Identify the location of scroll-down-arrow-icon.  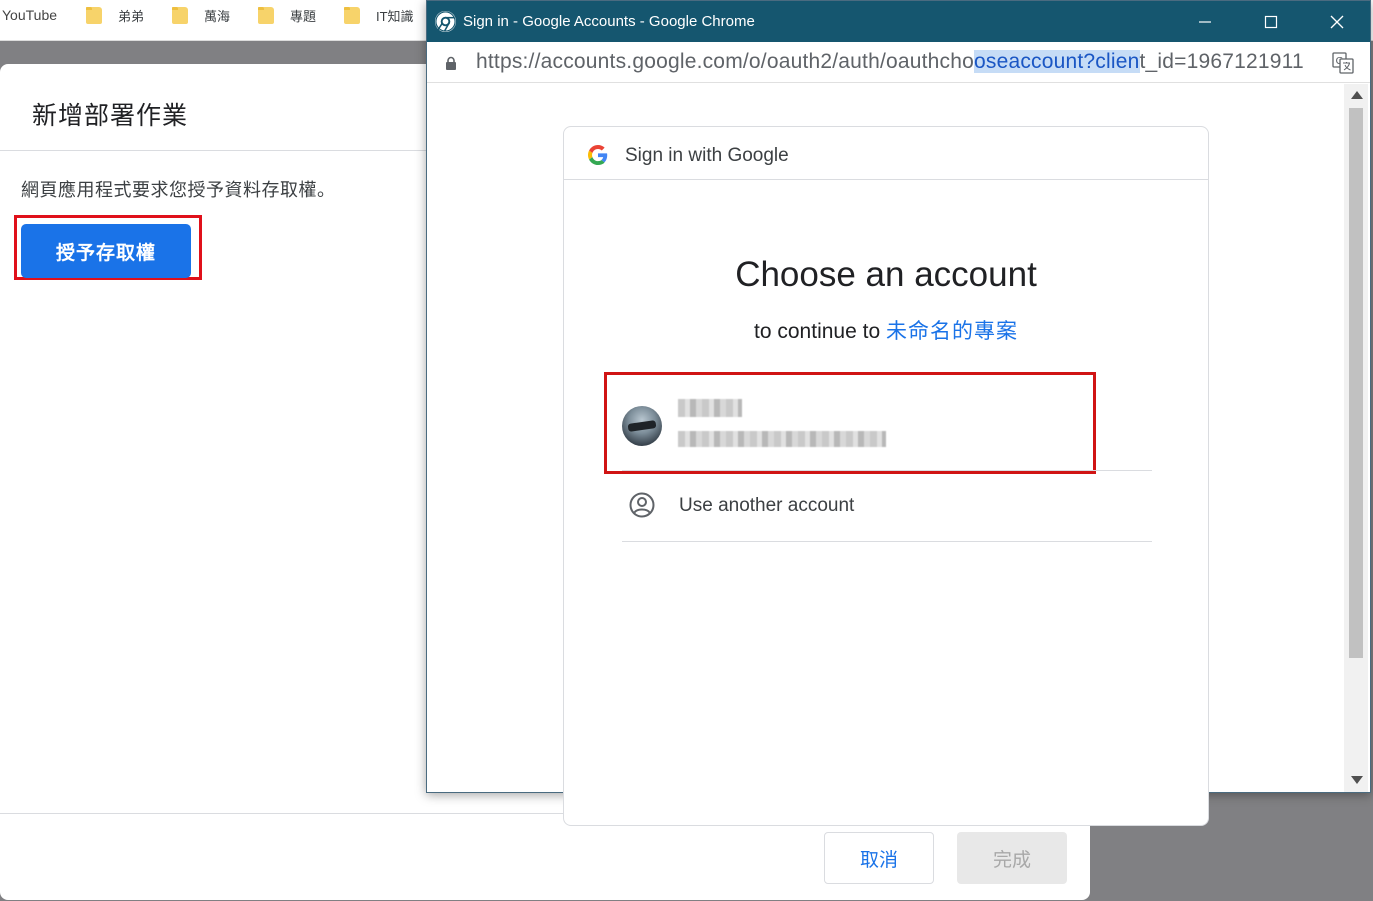
(1357, 780).